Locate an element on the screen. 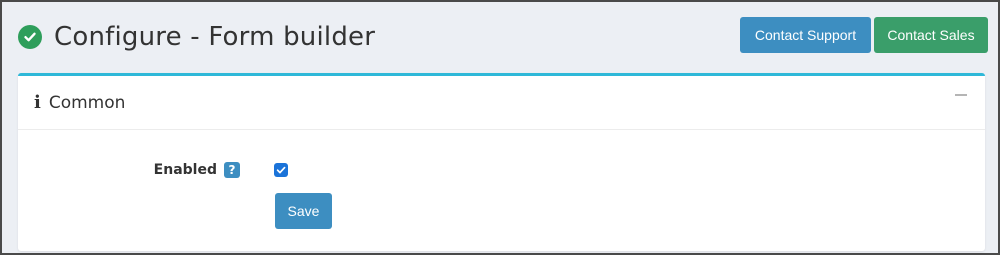 The width and height of the screenshot is (1000, 255). enabled-row: Enabled ? is located at coordinates (501, 172).